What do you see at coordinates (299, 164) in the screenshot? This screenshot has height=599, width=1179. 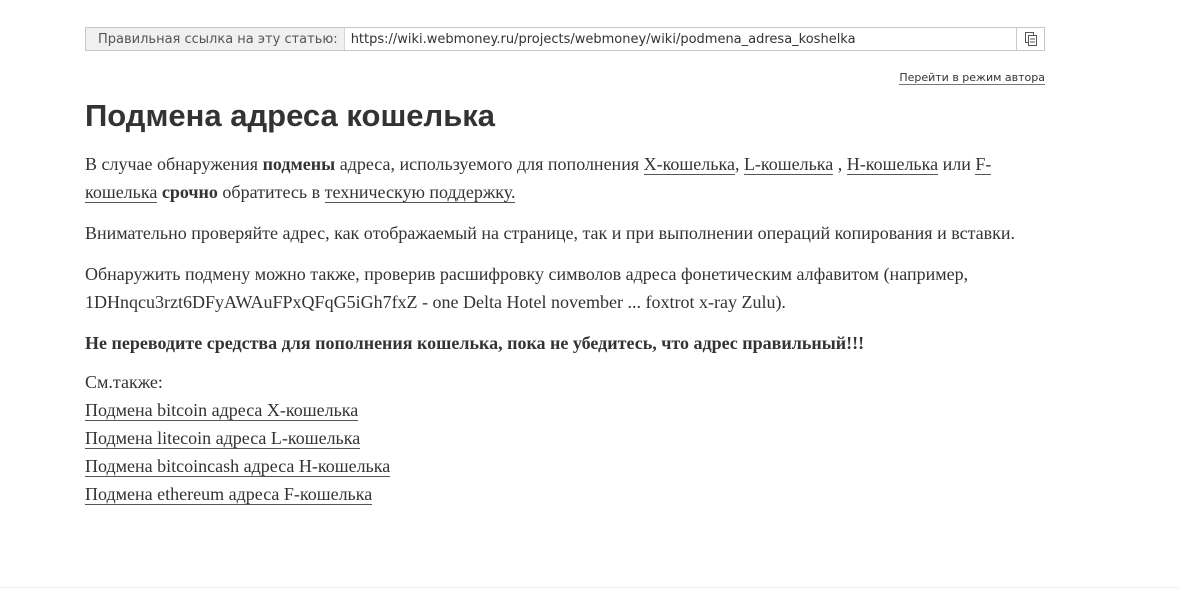 I see `bold-text: подмены` at bounding box center [299, 164].